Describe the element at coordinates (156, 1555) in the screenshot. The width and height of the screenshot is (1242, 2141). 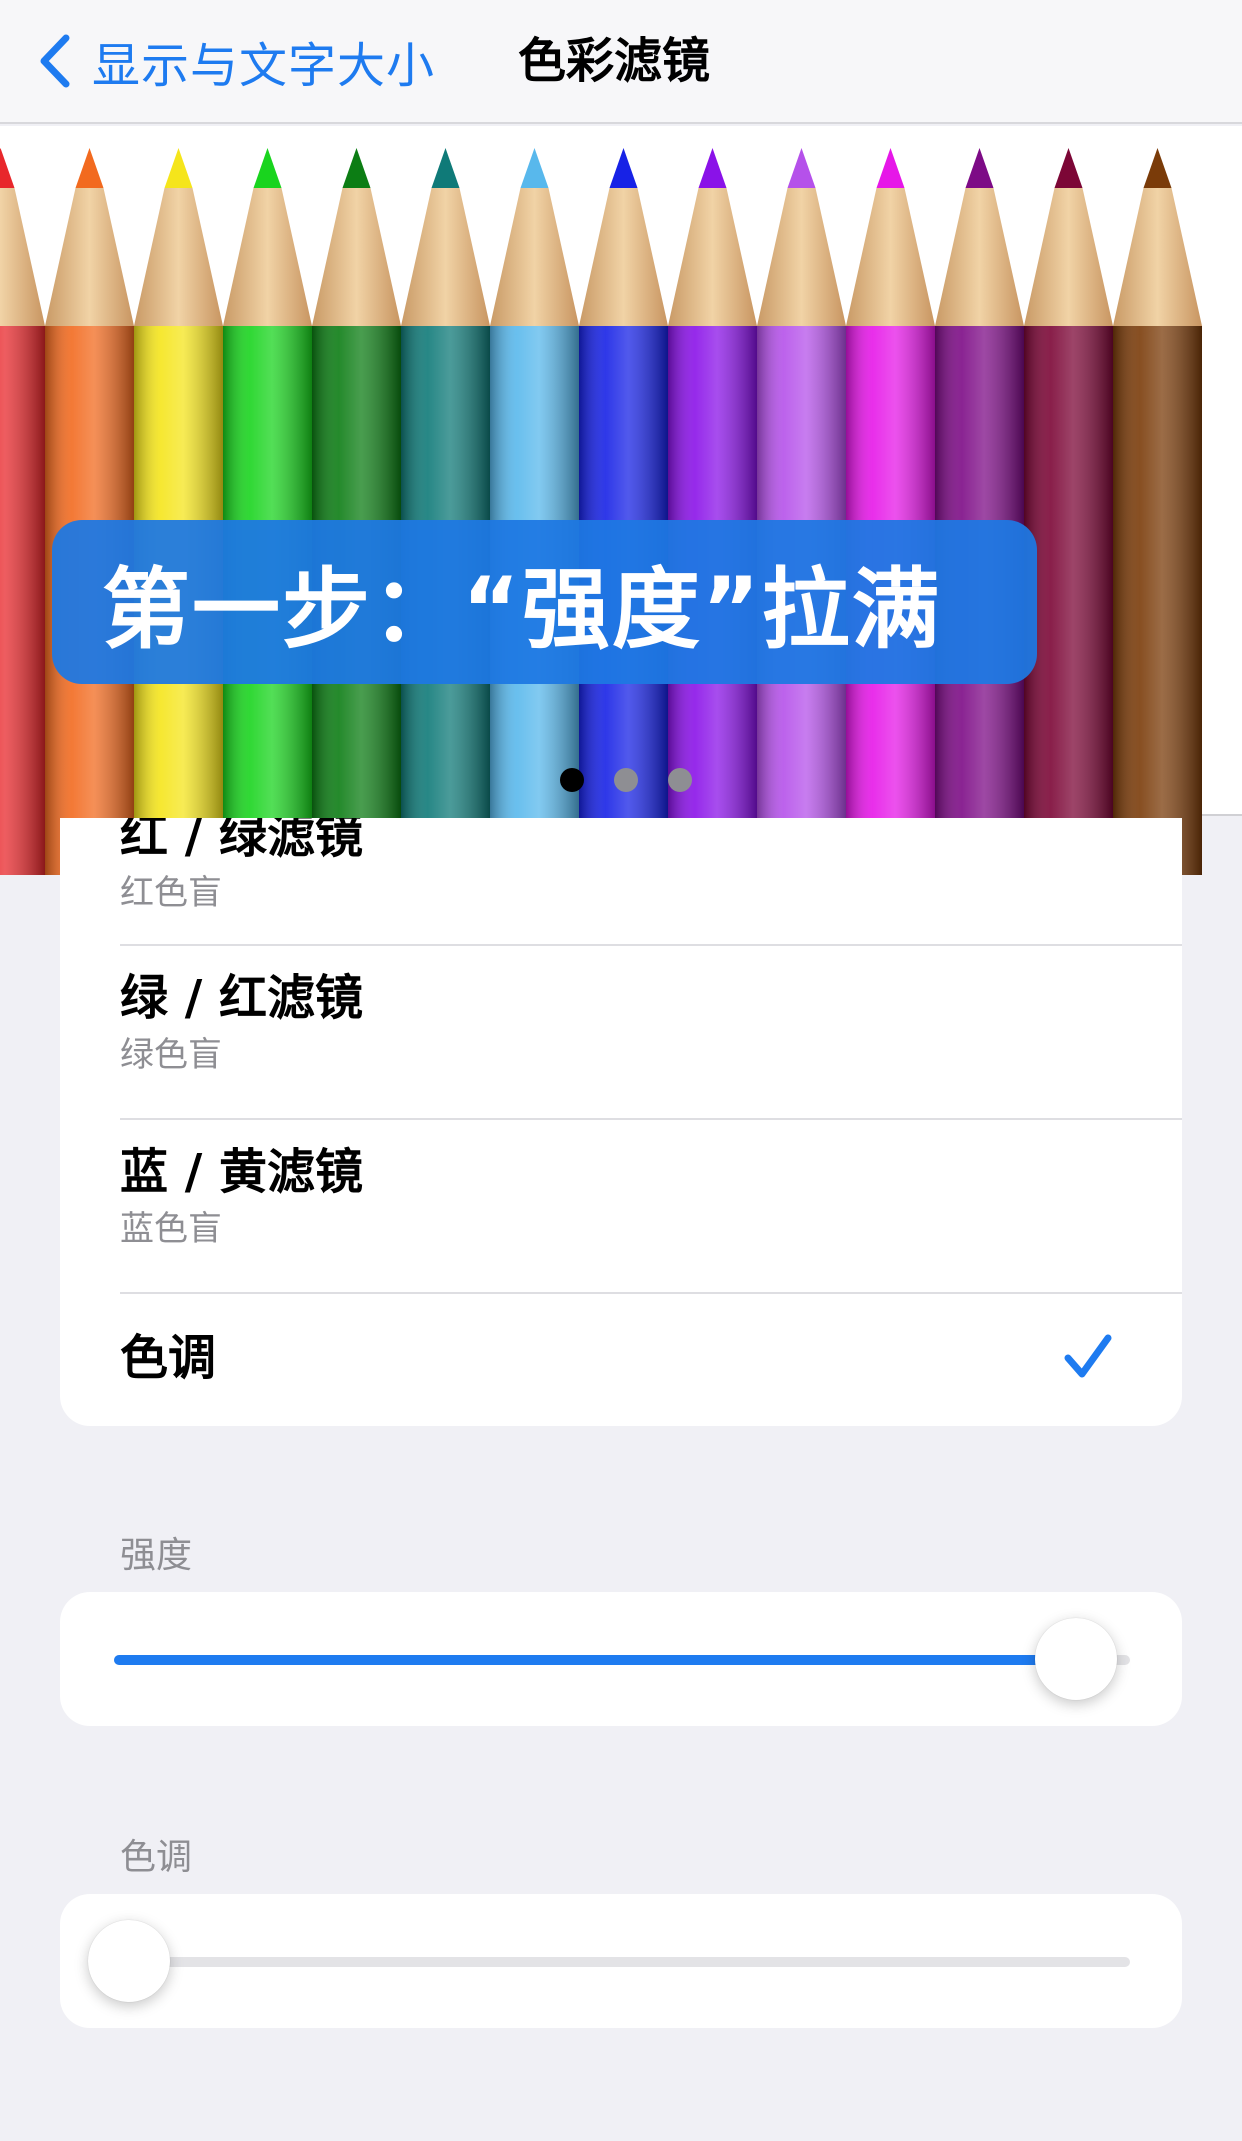
I see `intensity-section-label: 强度` at that location.